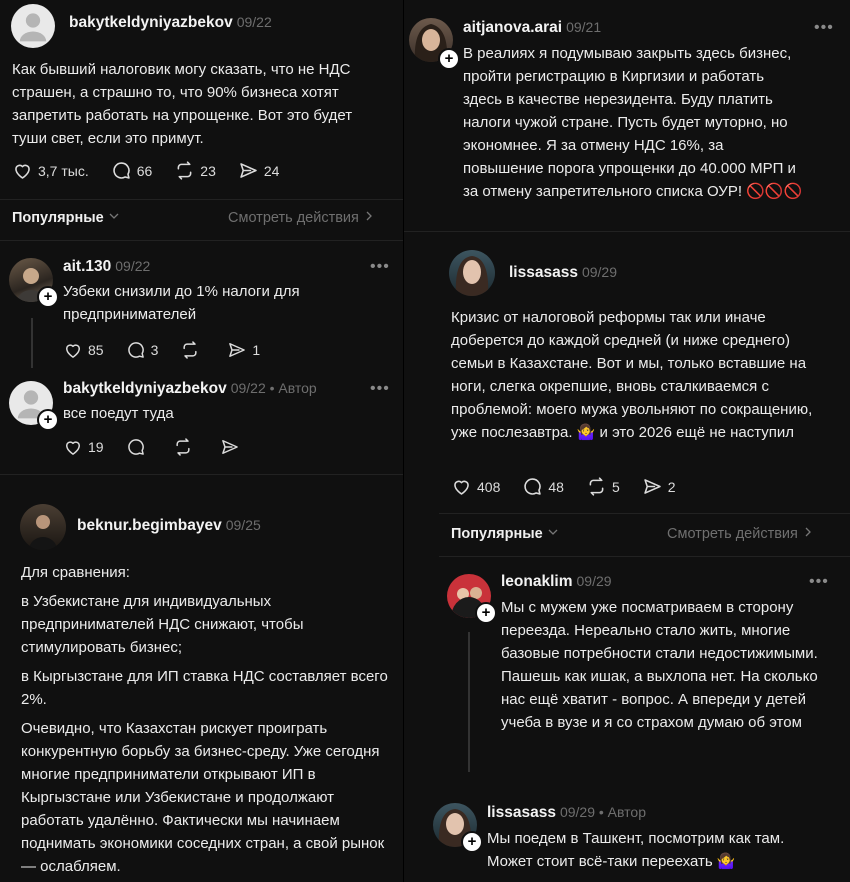 Image resolution: width=850 pixels, height=882 pixels. What do you see at coordinates (602, 812) in the screenshot?
I see `reply-date: 09/29 • Автор` at bounding box center [602, 812].